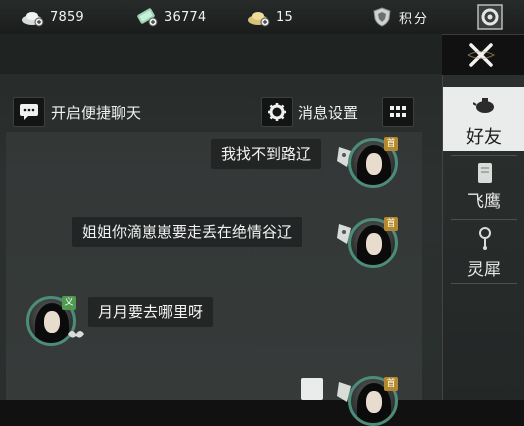 Image resolution: width=524 pixels, height=426 pixels. Describe the element at coordinates (483, 253) in the screenshot. I see `tab-rhino: 灵犀` at that location.